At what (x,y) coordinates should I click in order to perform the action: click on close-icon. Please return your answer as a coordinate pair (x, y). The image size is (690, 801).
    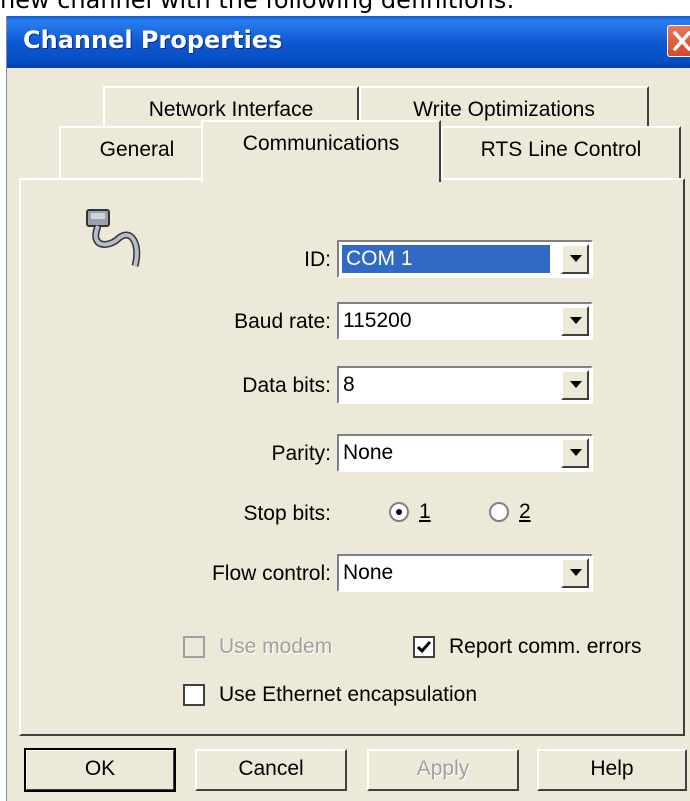
    Looking at the image, I should click on (681, 41).